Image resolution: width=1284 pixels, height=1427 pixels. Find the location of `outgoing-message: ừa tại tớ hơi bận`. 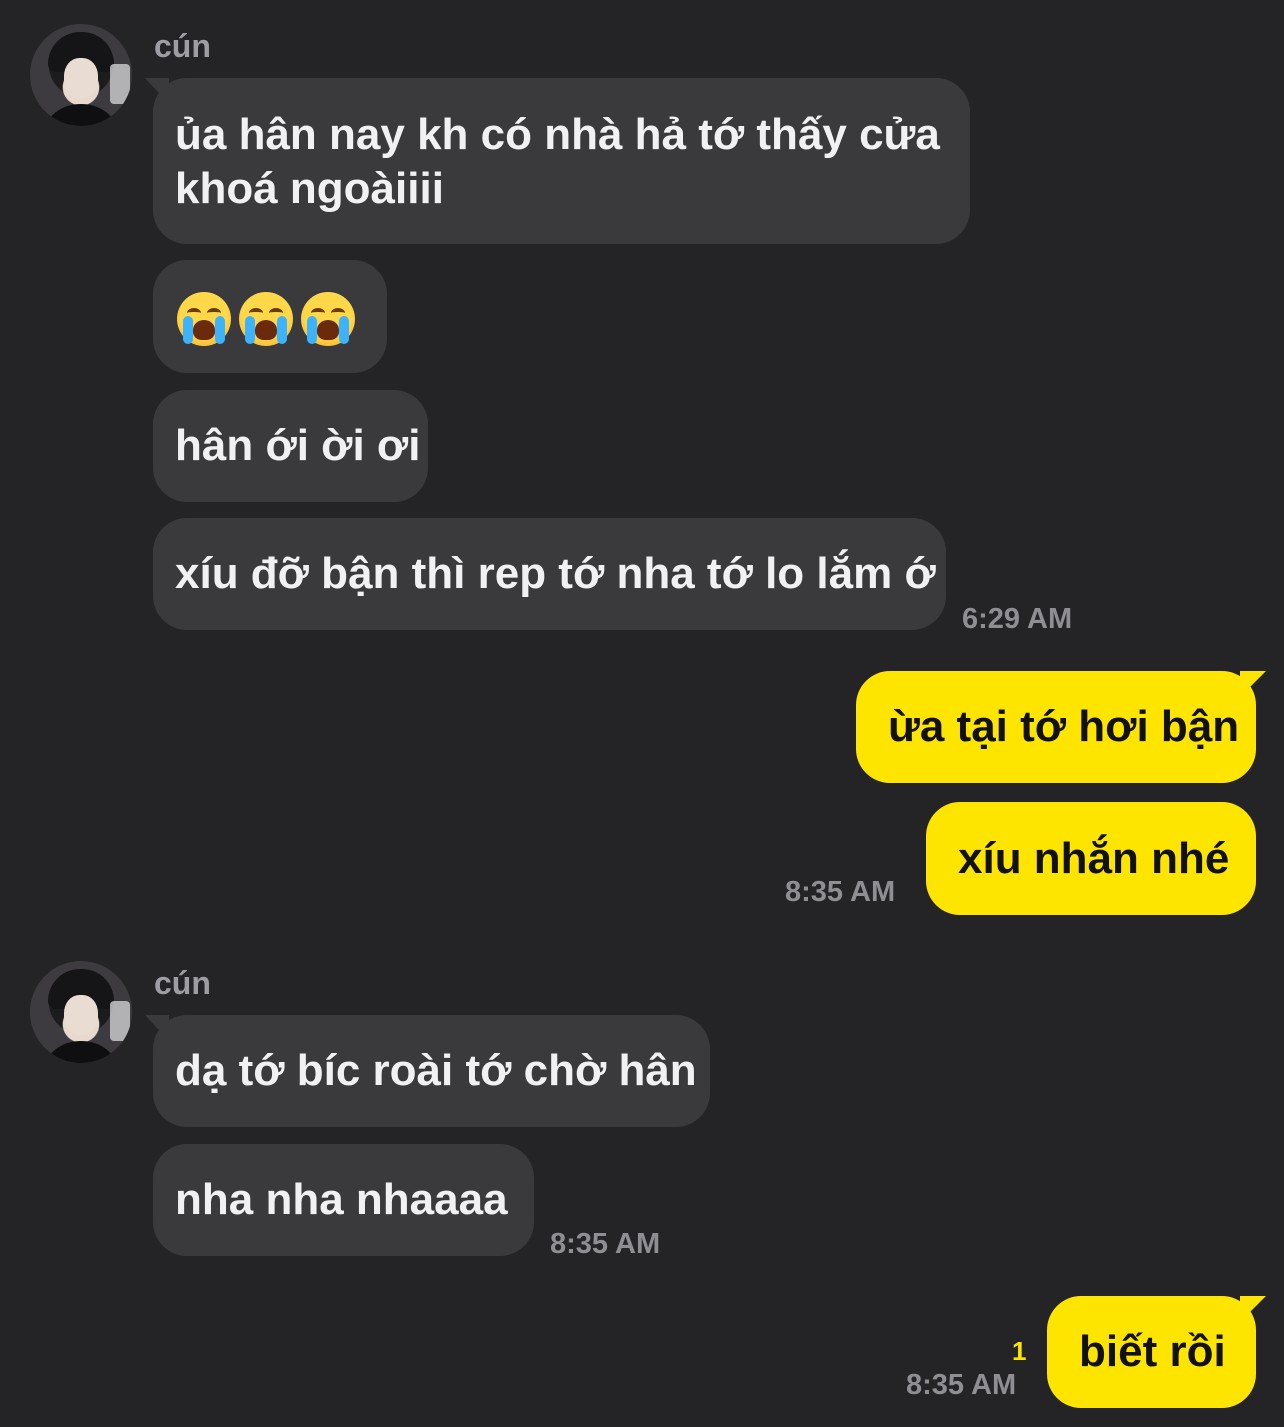

outgoing-message: ừa tại tớ hơi bận is located at coordinates (1056, 727).